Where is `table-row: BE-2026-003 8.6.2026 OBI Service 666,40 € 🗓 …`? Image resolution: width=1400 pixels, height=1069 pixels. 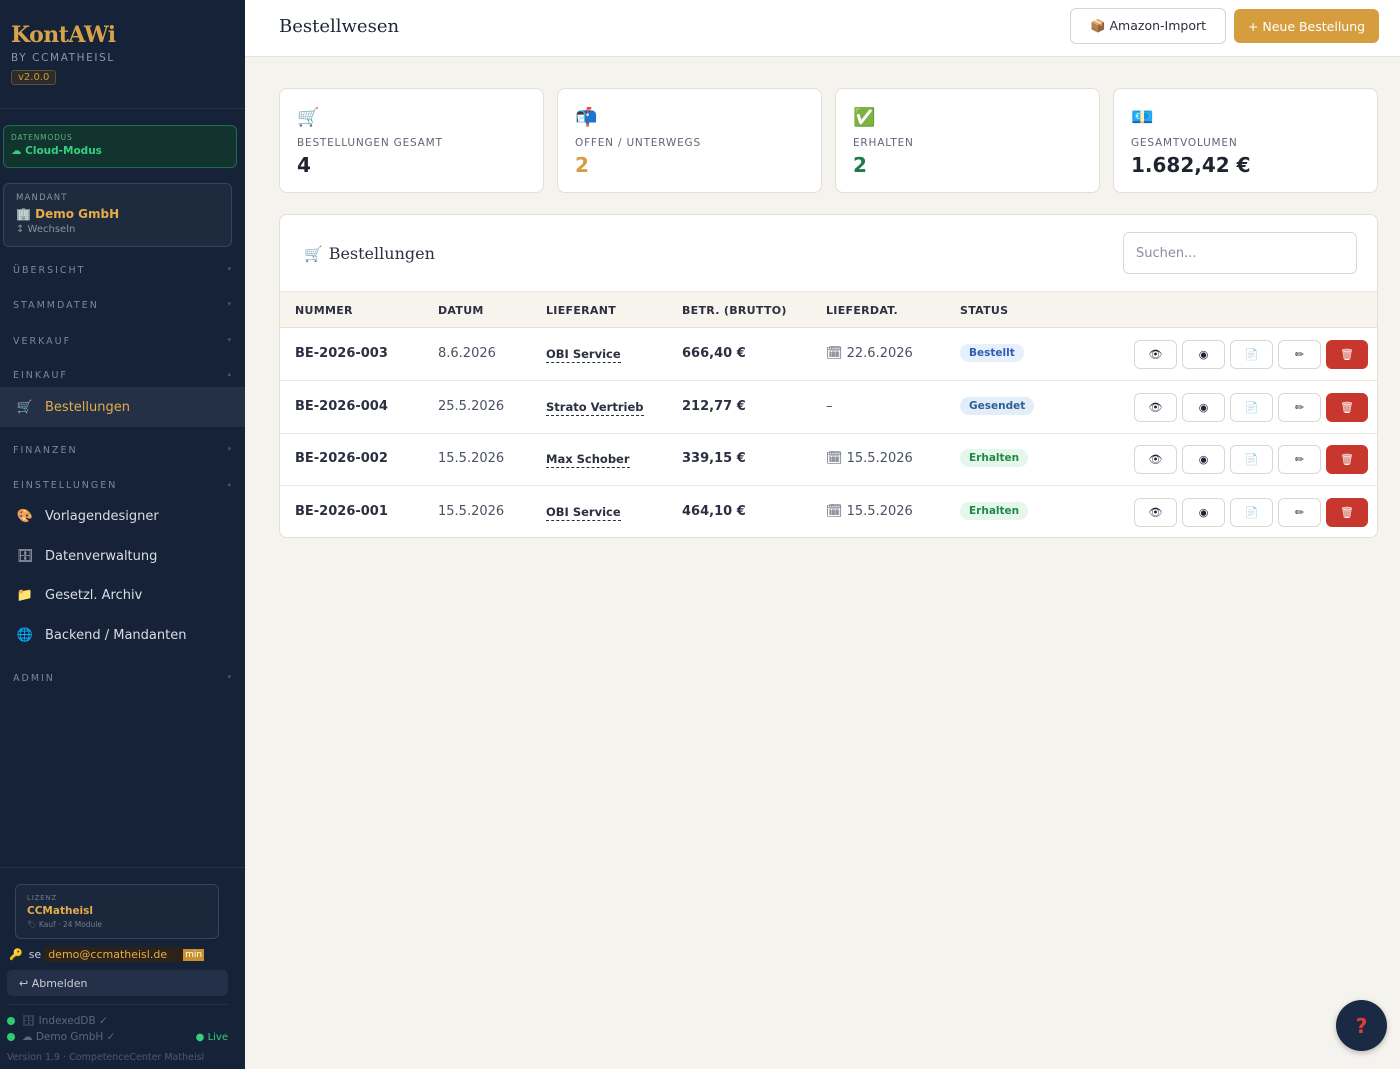
table-row: BE-2026-003 8.6.2026 OBI Service 666,40 € 🗓 … is located at coordinates (828, 354).